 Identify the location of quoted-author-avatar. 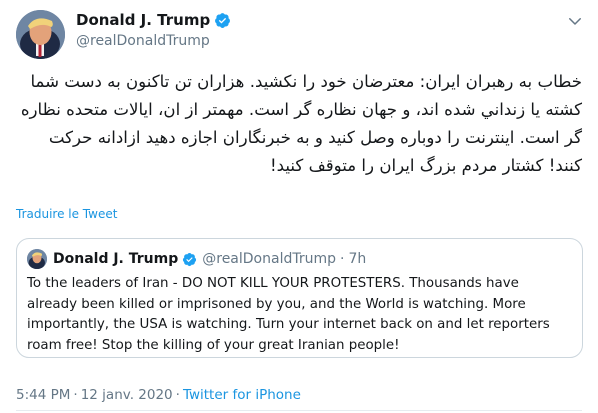
(37, 259).